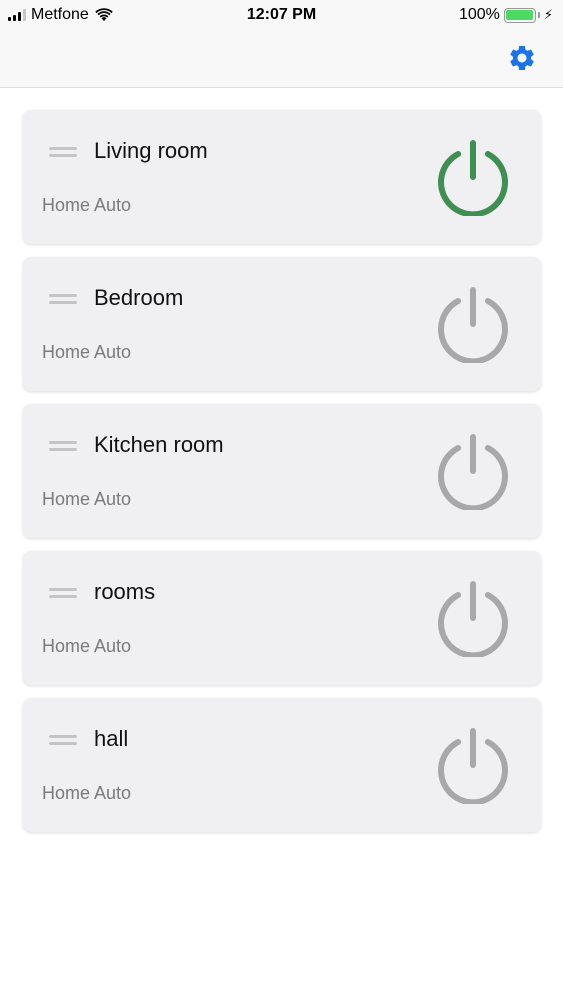  What do you see at coordinates (282, 324) in the screenshot?
I see `room-card: Bedroom Home Auto` at bounding box center [282, 324].